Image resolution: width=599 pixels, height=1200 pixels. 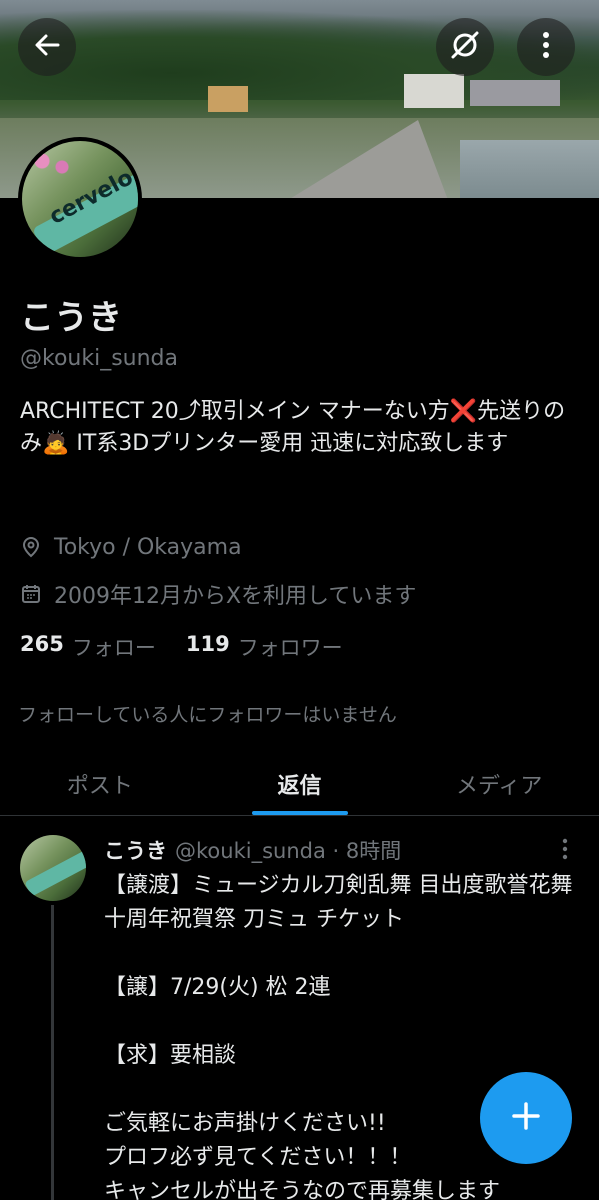 I want to click on tab-replies: 返信, so click(x=300, y=783).